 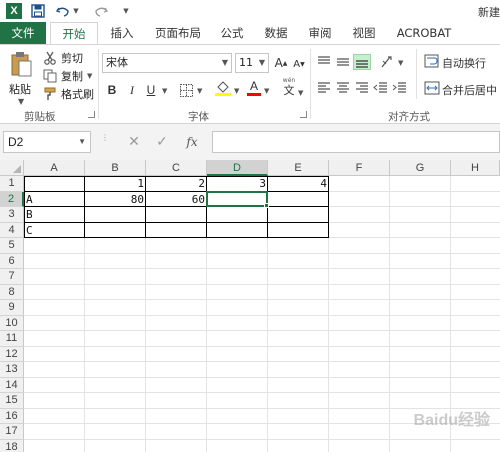 What do you see at coordinates (224, 62) in the screenshot?
I see `font-name-dropdown-icon: ▼` at bounding box center [224, 62].